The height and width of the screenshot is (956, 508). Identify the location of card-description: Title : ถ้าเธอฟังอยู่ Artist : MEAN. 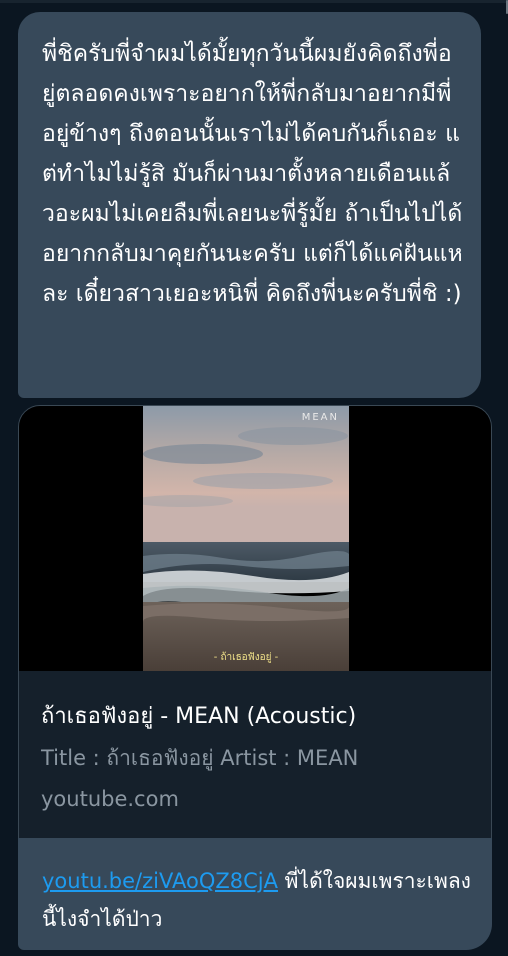
(200, 758).